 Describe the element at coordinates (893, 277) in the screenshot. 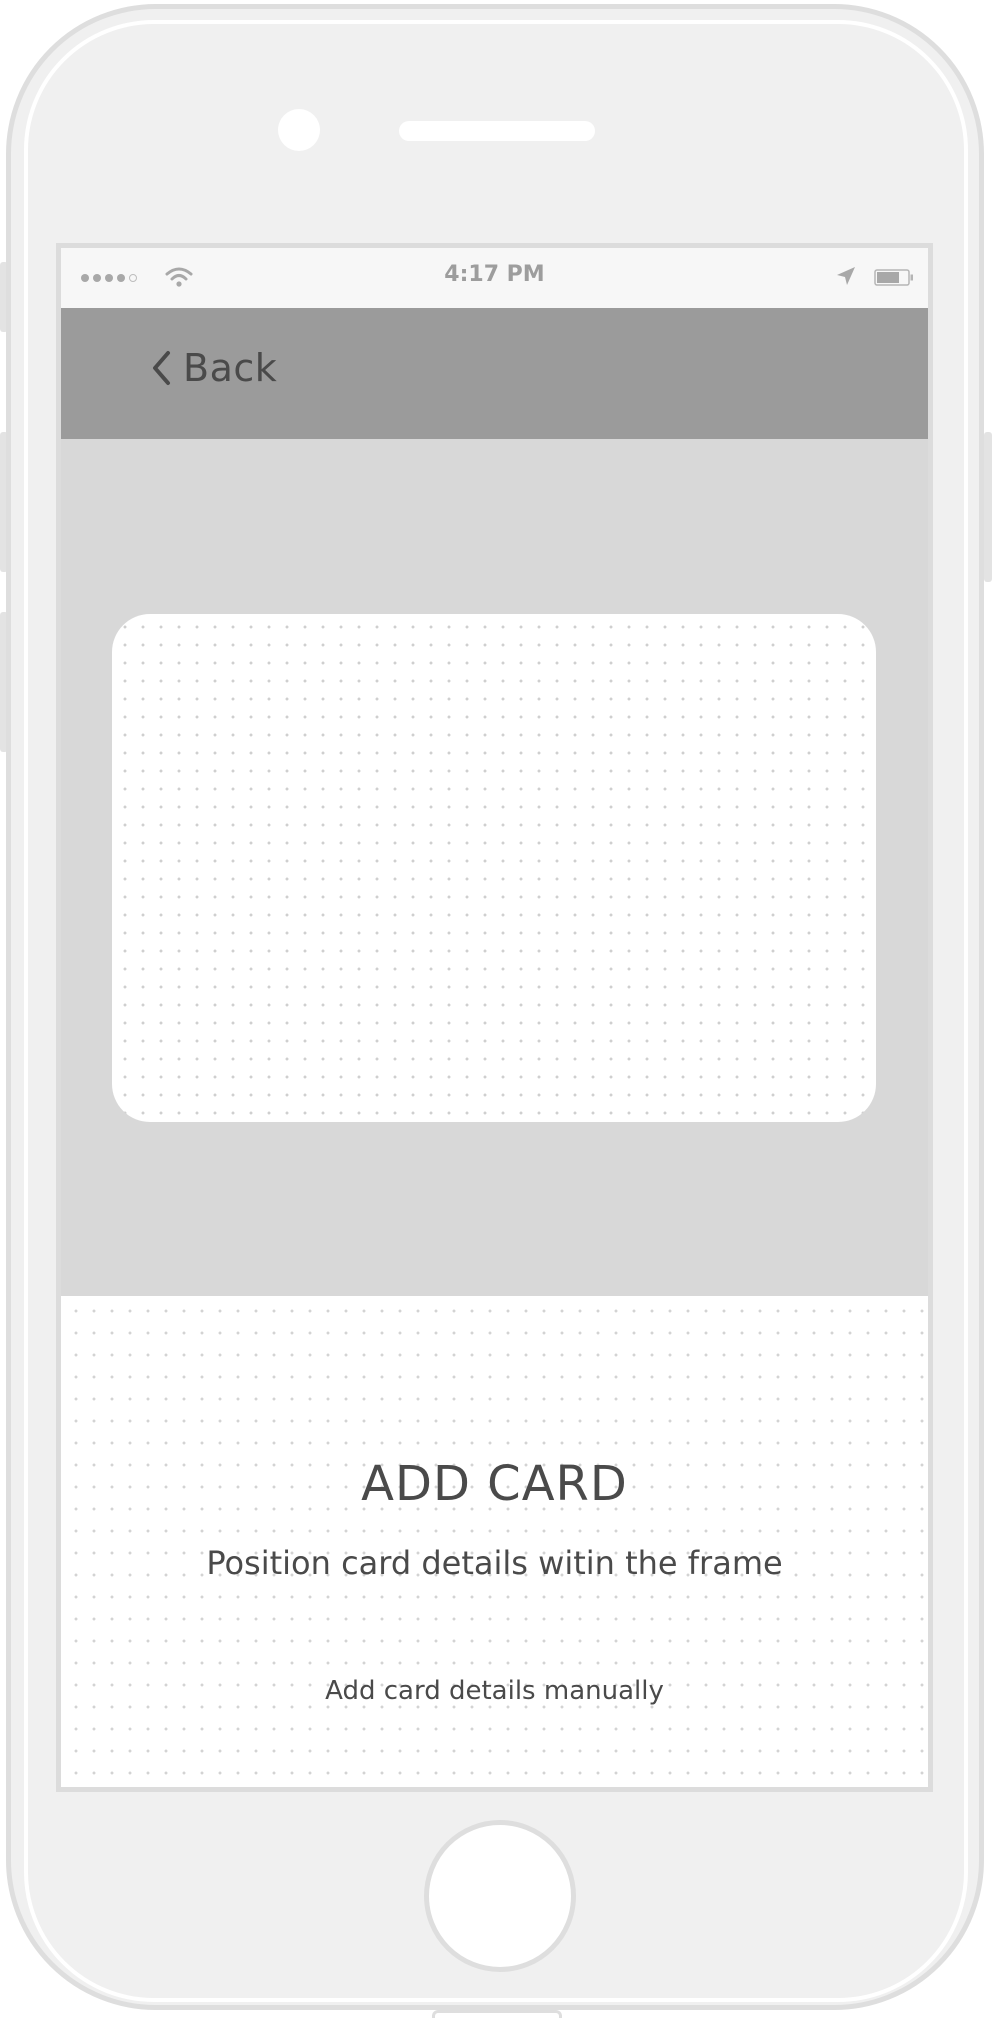

I see `battery-icon` at that location.